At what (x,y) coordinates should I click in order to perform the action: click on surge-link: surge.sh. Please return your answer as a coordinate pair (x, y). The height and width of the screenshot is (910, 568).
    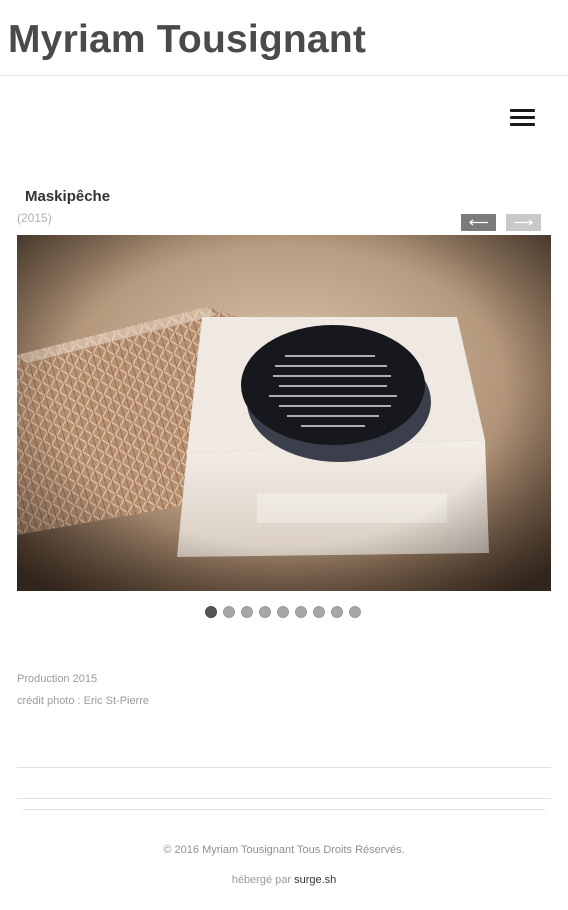
    Looking at the image, I should click on (315, 880).